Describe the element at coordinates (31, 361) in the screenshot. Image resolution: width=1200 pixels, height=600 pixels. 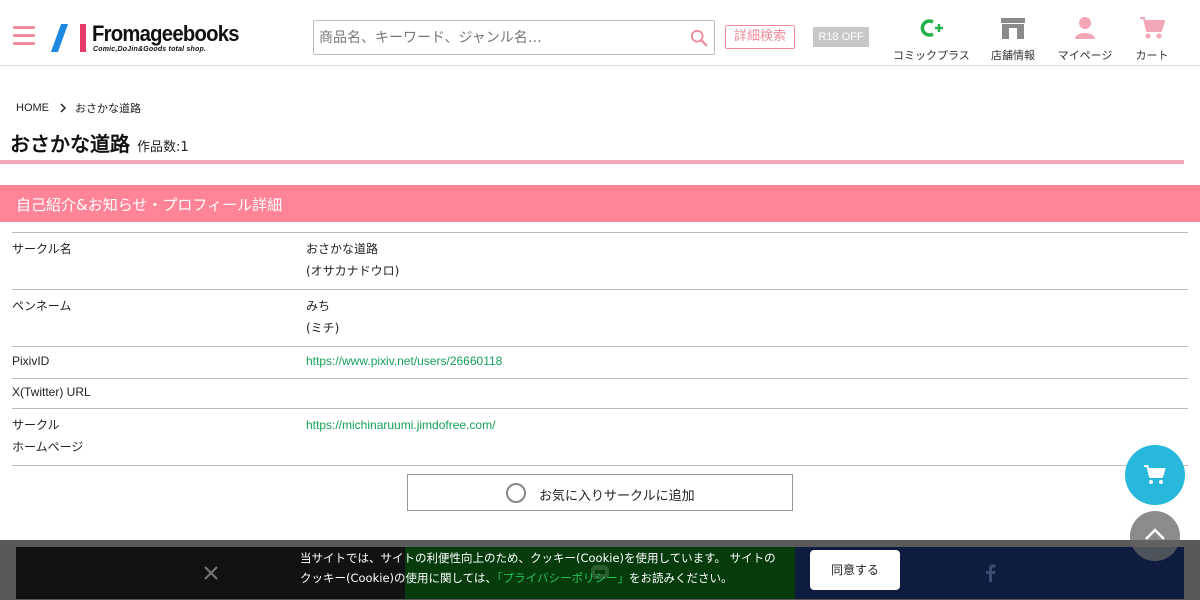
I see `pixiv-label: PixivID` at that location.